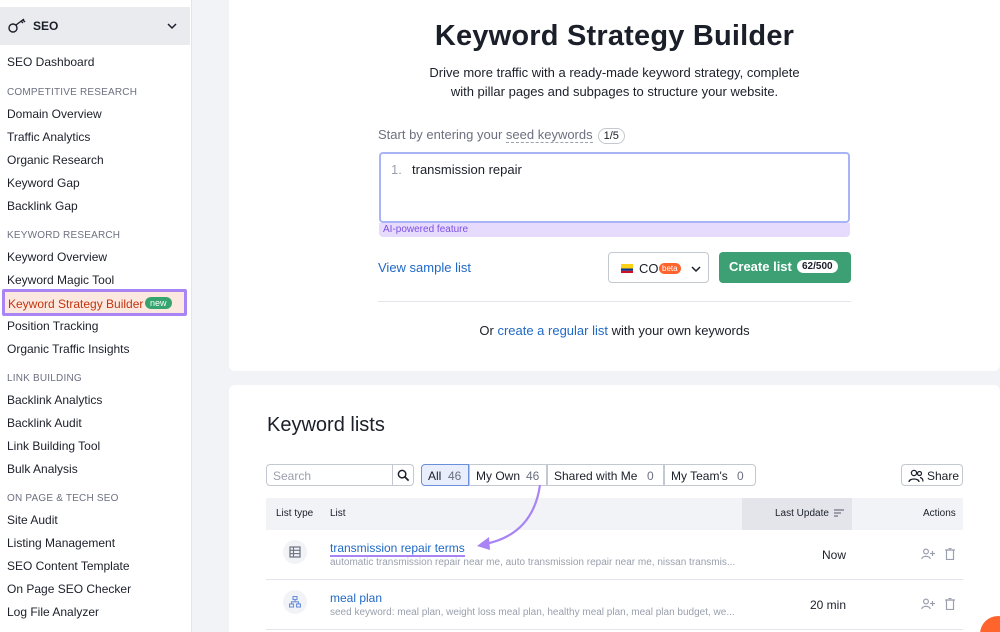  What do you see at coordinates (48, 137) in the screenshot?
I see `sidebar-item-traffic-analytics: Traffic Analytics` at bounding box center [48, 137].